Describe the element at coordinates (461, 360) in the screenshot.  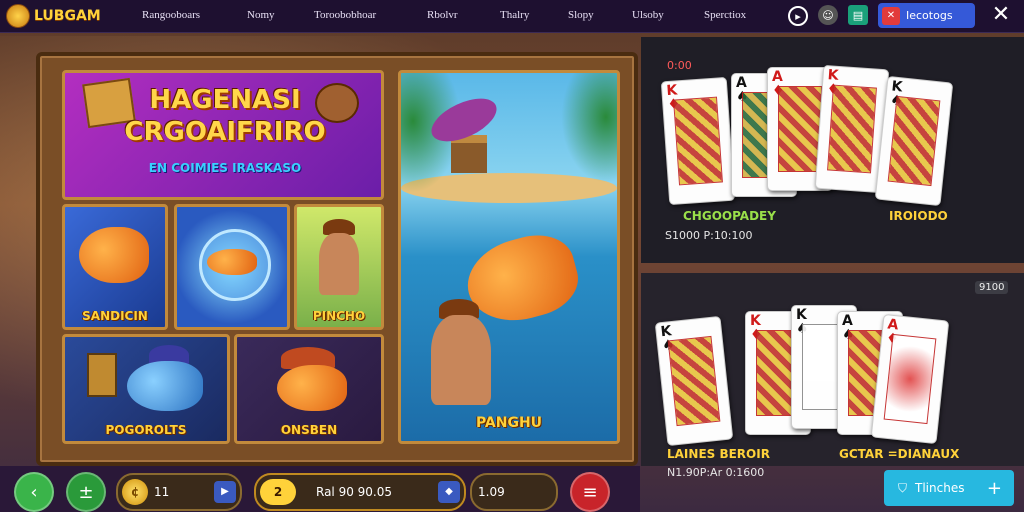
I see `fisherman-icon` at that location.